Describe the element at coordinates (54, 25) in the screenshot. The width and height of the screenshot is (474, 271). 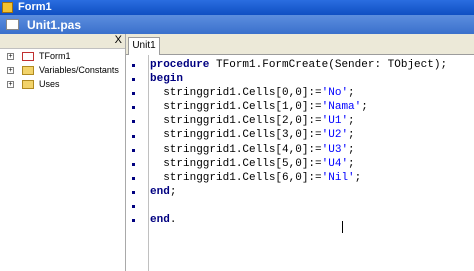
I see `editor-title: Unit1.pas` at that location.